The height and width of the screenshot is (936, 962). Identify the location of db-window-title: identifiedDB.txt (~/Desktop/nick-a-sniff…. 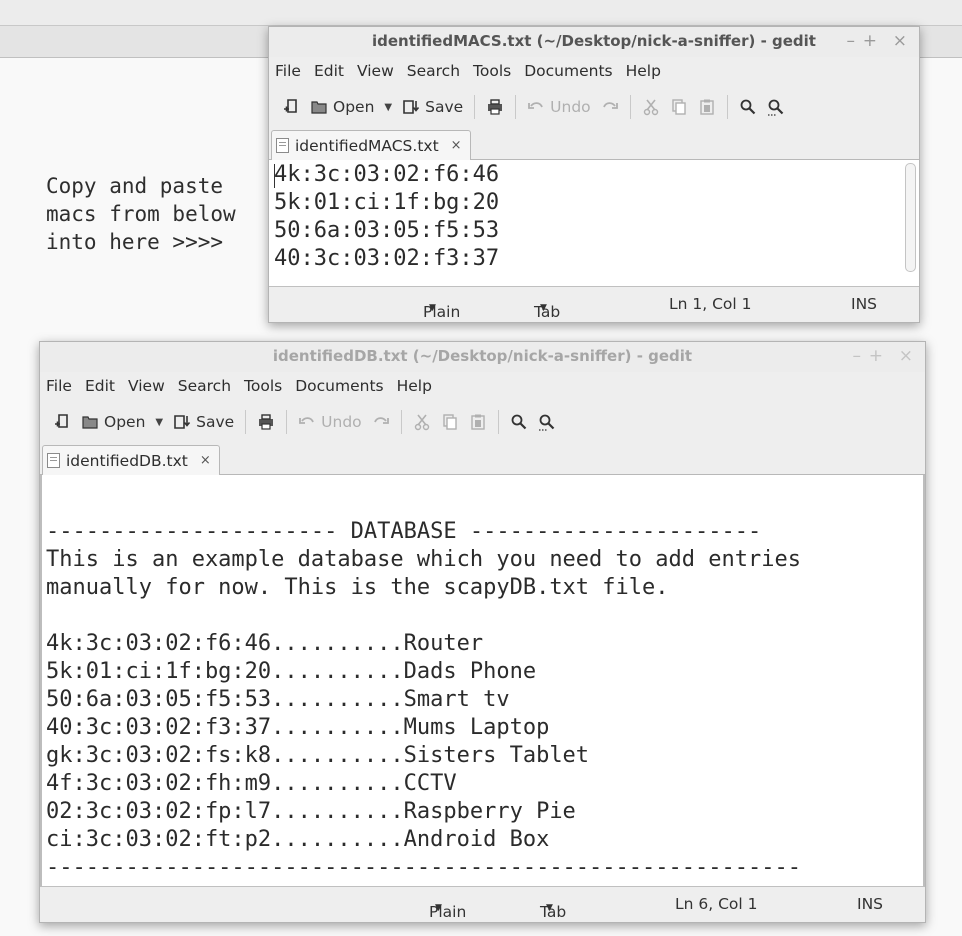
(482, 356).